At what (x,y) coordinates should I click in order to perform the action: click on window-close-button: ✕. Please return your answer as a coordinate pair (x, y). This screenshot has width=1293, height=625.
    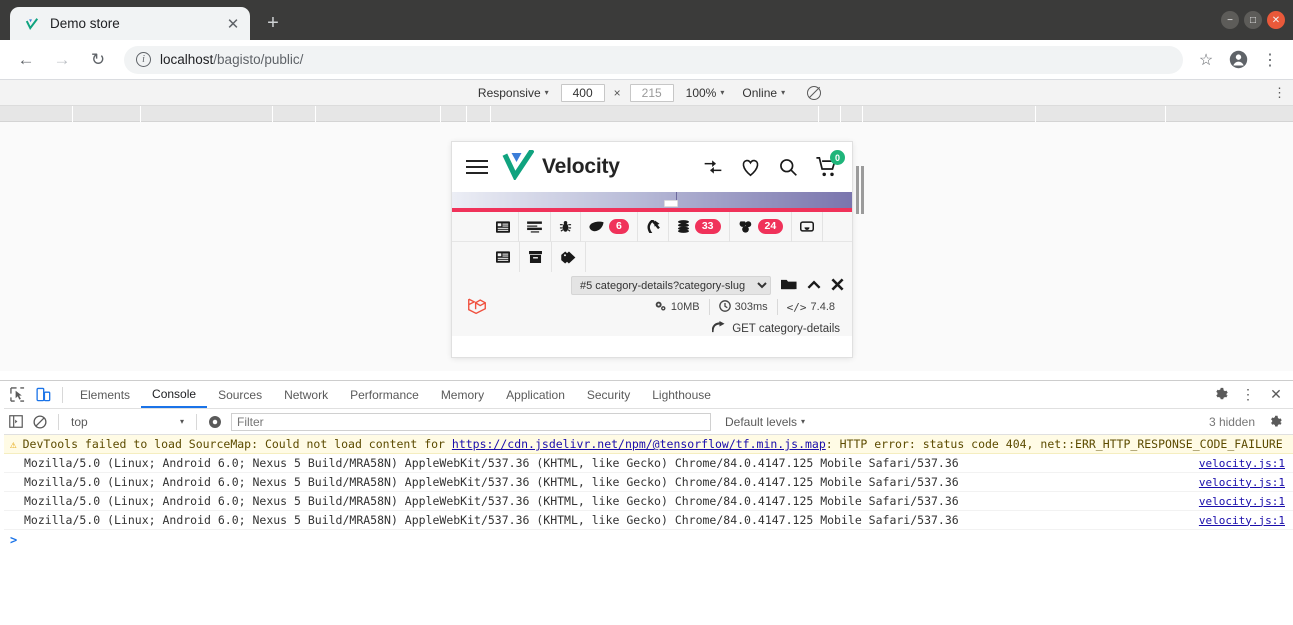
    Looking at the image, I should click on (1276, 20).